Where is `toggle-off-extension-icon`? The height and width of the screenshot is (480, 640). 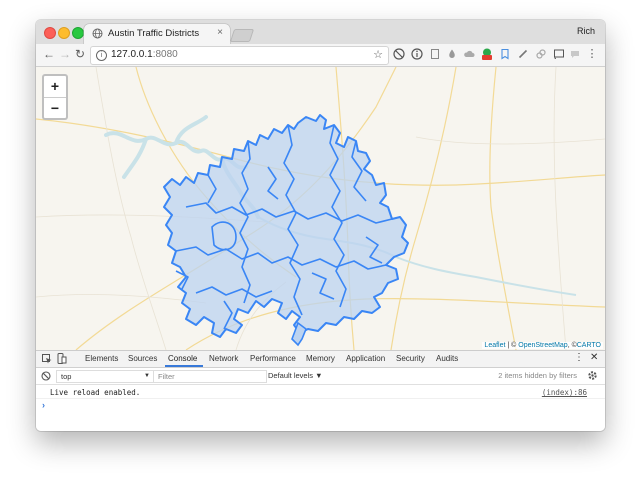
toggle-off-extension-icon is located at coordinates (487, 54).